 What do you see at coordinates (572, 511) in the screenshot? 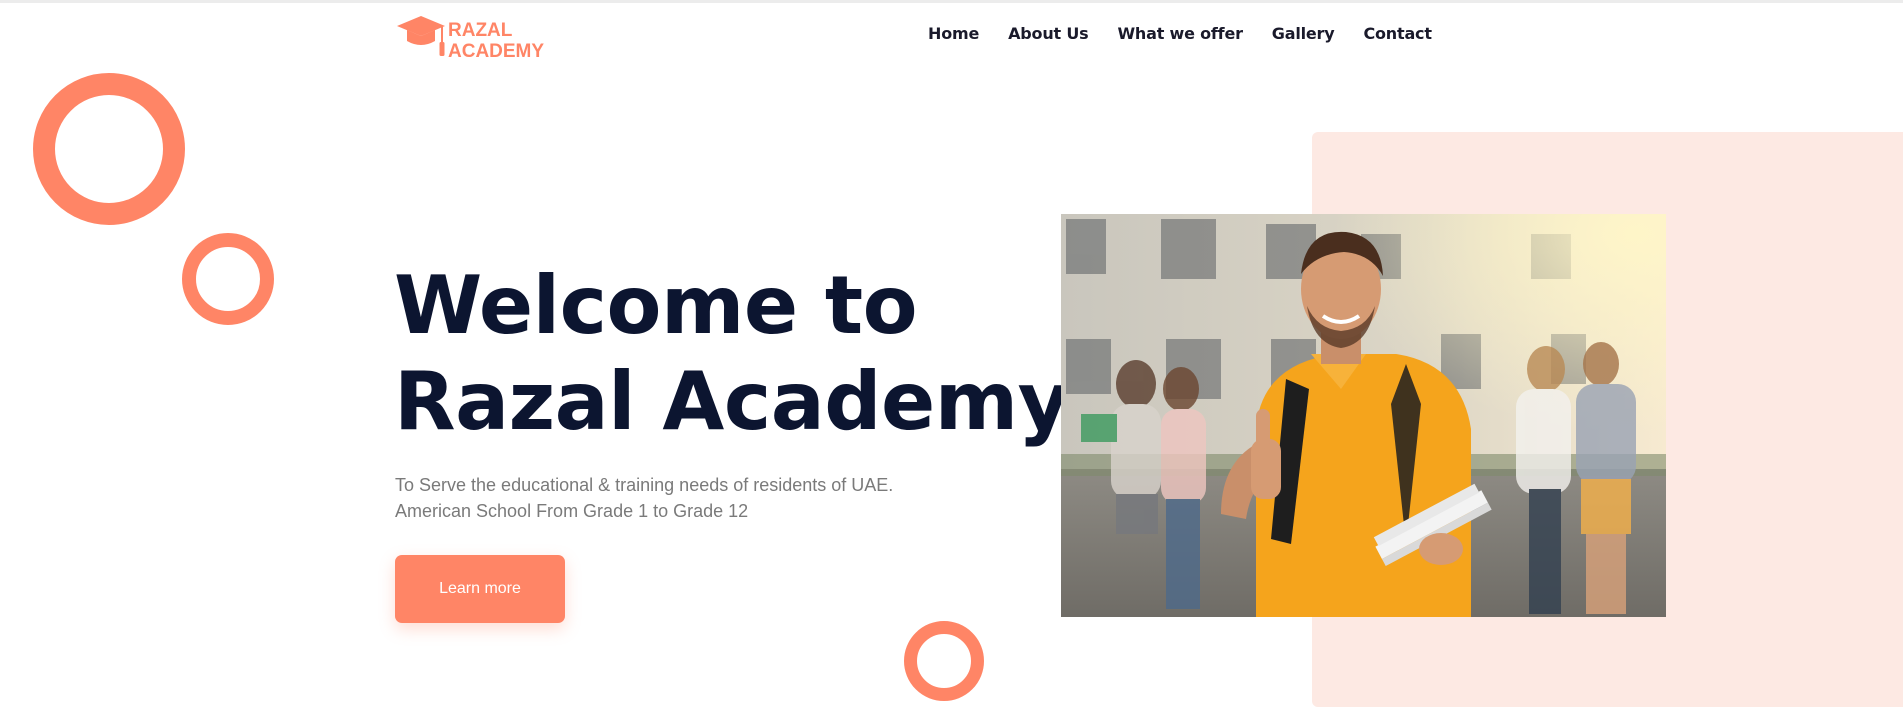
I see `hero-subtitle-line2: American School From Grade 1 to Grade 12` at bounding box center [572, 511].